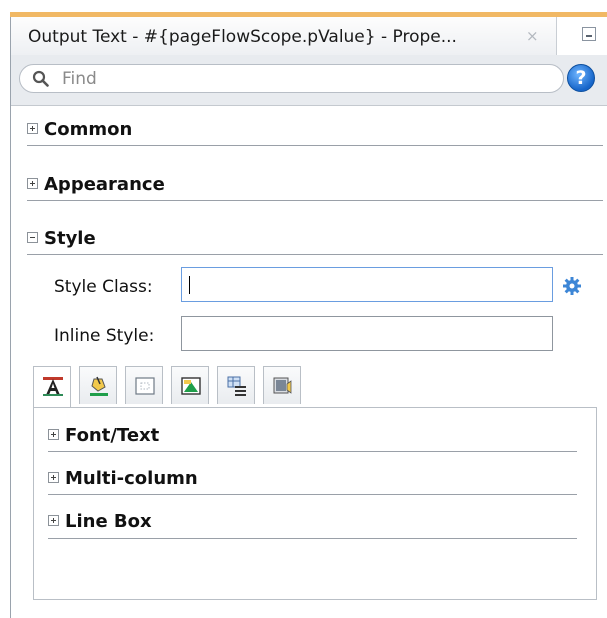 This screenshot has width=607, height=618. I want to click on inline-style-label: Inline Style:, so click(104, 336).